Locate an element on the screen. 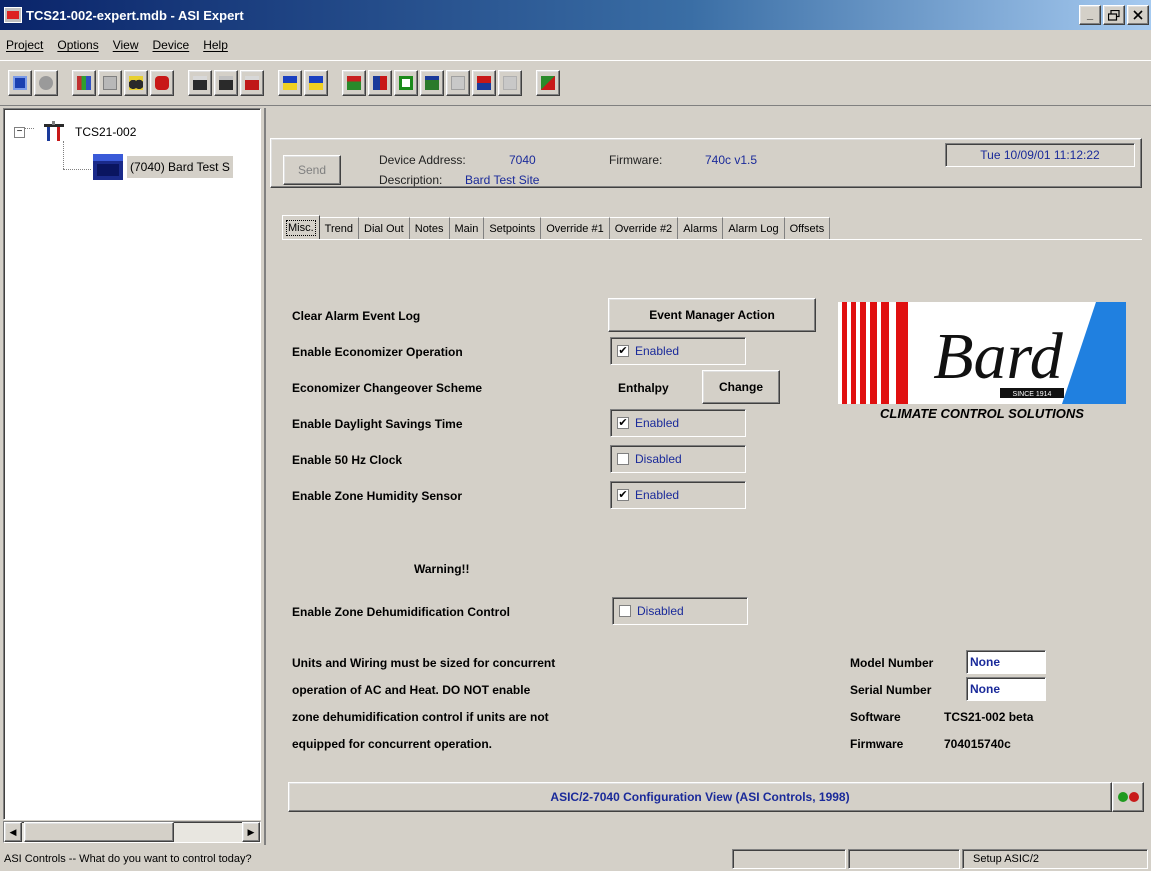 This screenshot has height=871, width=1151. bard-logo-graphic: Bard SINCE 1914 is located at coordinates (982, 353).